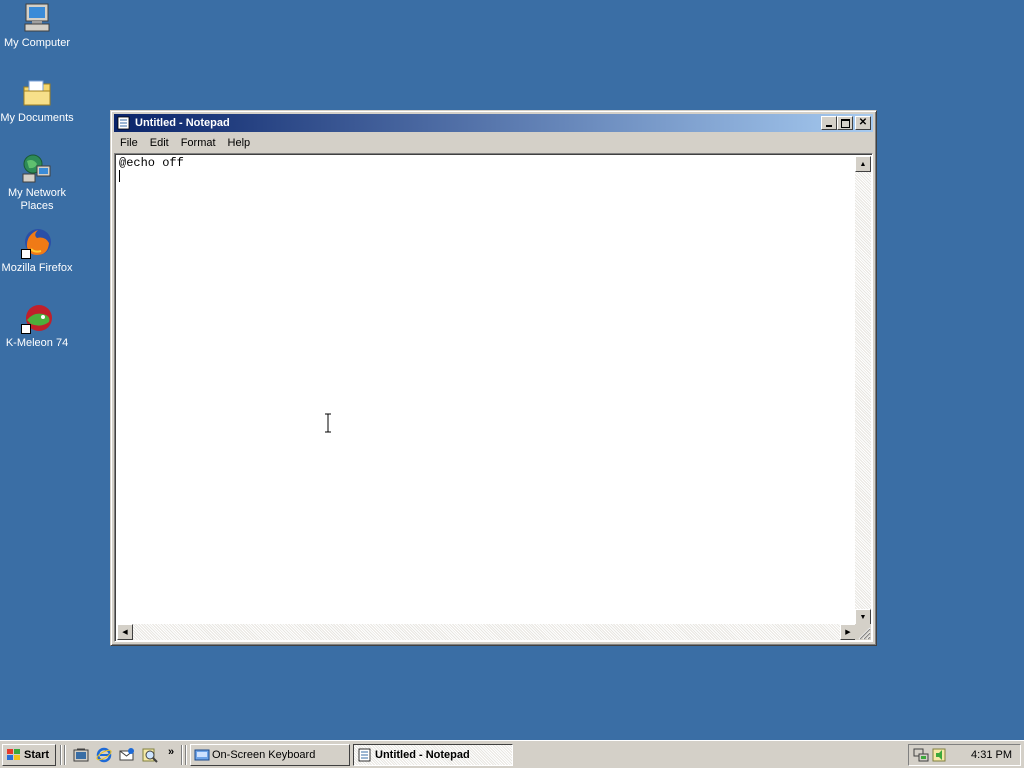 The image size is (1024, 768). Describe the element at coordinates (239, 143) in the screenshot. I see `menu-help: Help` at that location.